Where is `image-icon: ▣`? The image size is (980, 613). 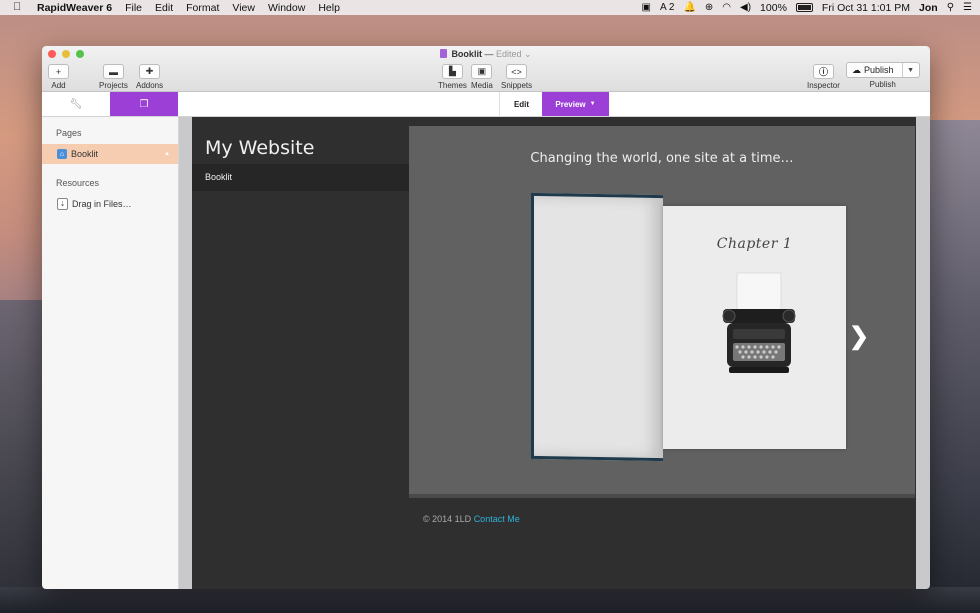
image-icon: ▣ is located at coordinates (482, 71).